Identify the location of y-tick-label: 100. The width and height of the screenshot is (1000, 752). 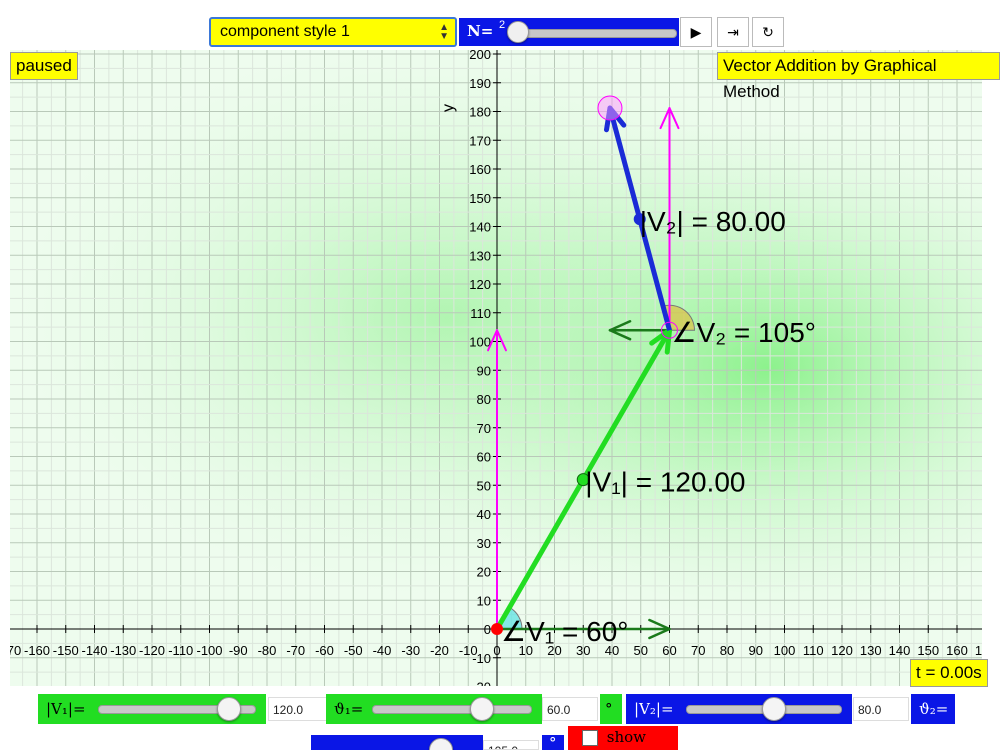
(480, 342).